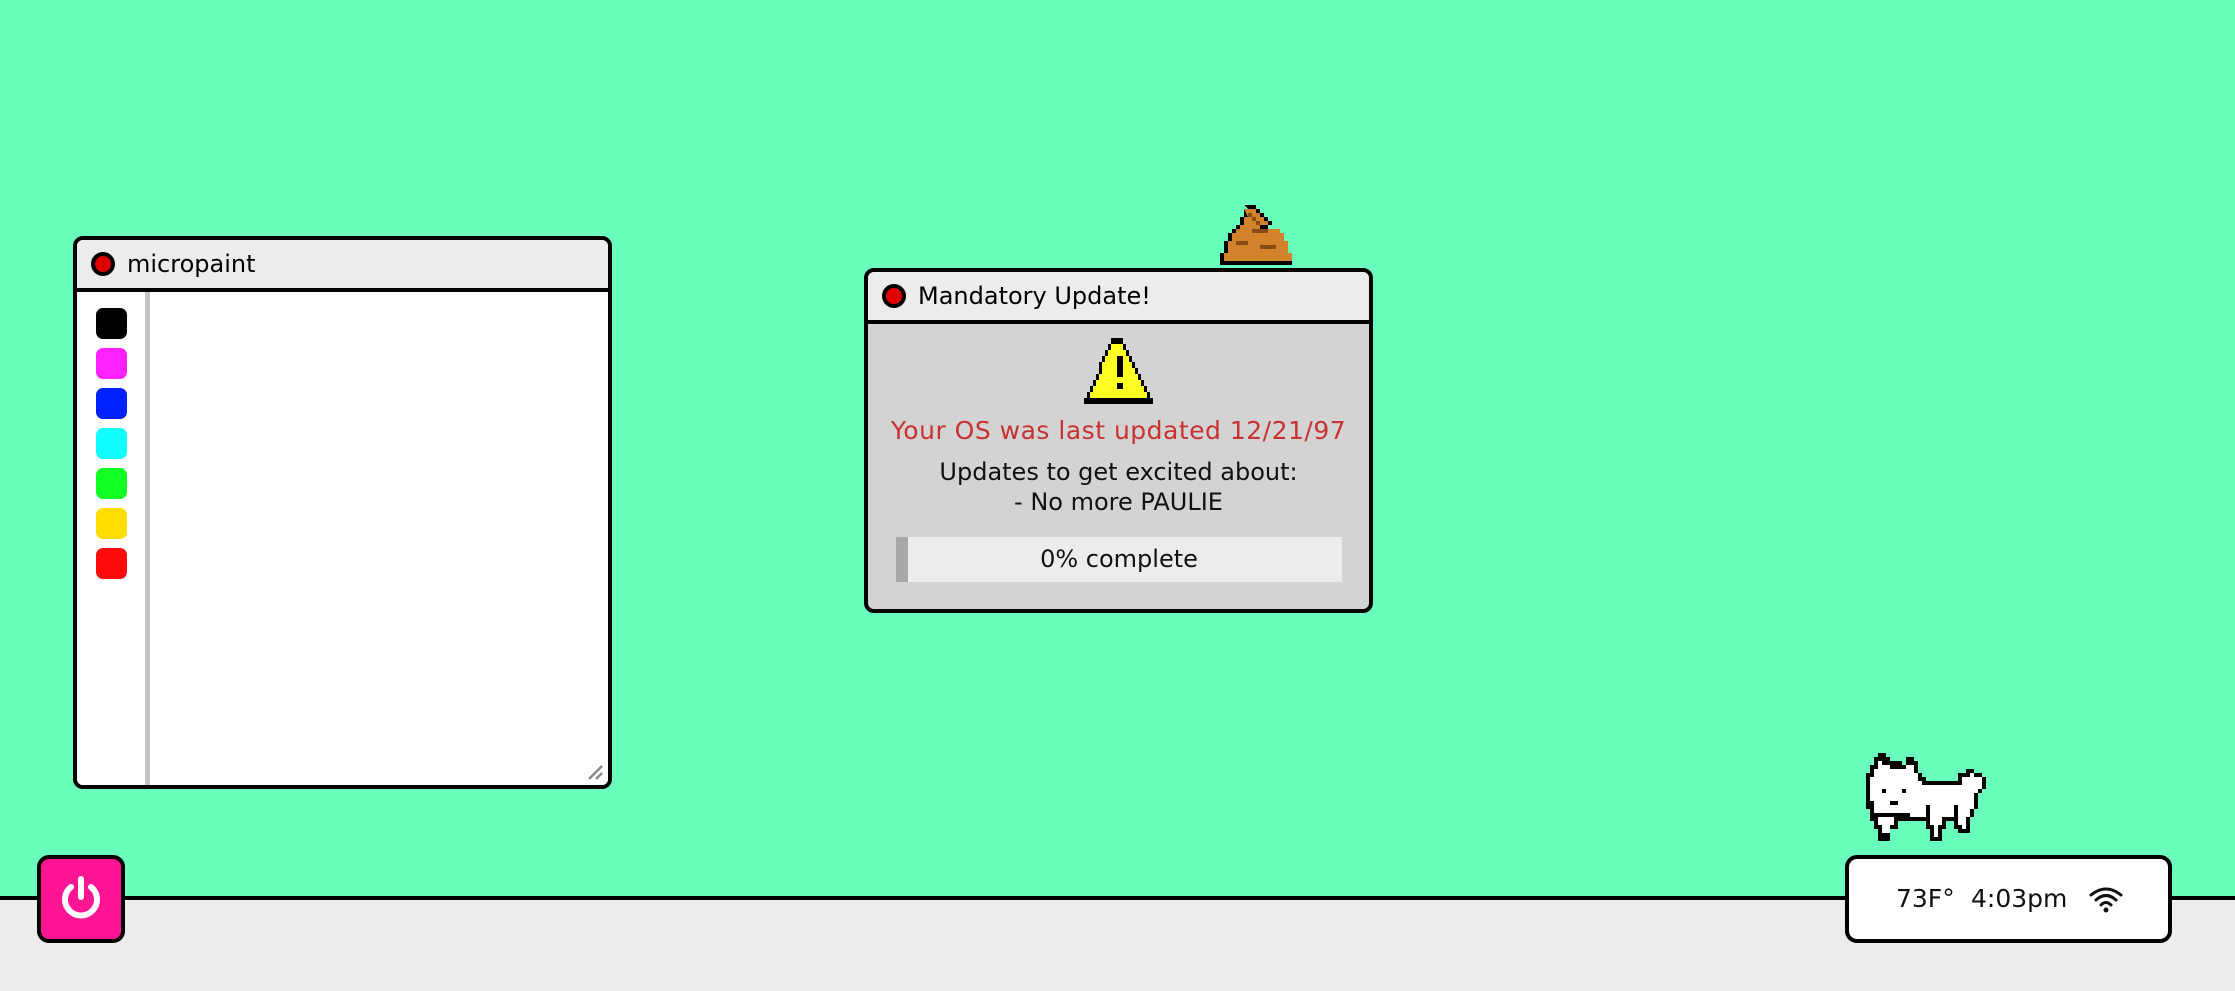 The height and width of the screenshot is (991, 2235). What do you see at coordinates (894, 296) in the screenshot?
I see `update-dialog-close-button` at bounding box center [894, 296].